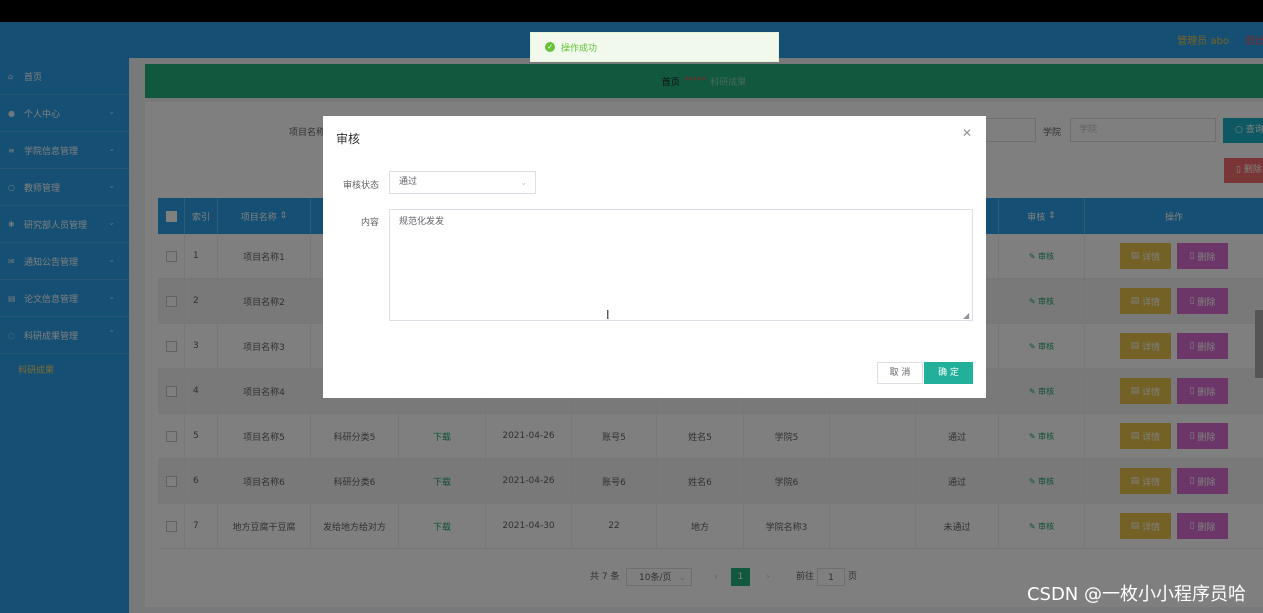  I want to click on dialog-title: 审核, so click(348, 139).